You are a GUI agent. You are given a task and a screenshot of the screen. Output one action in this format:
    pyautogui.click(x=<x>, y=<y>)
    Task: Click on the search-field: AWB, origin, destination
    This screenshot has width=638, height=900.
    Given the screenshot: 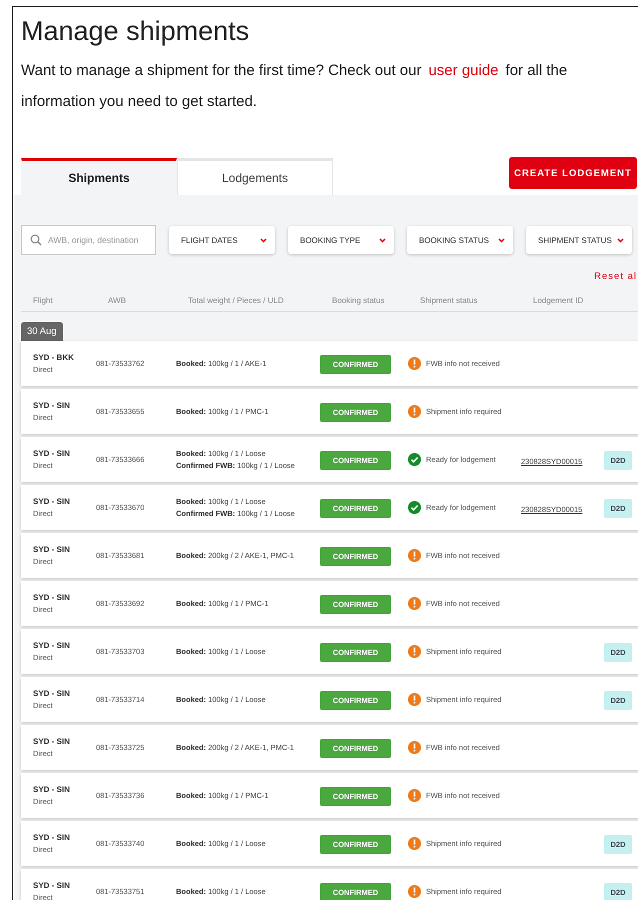 What is the action you would take?
    pyautogui.click(x=88, y=240)
    